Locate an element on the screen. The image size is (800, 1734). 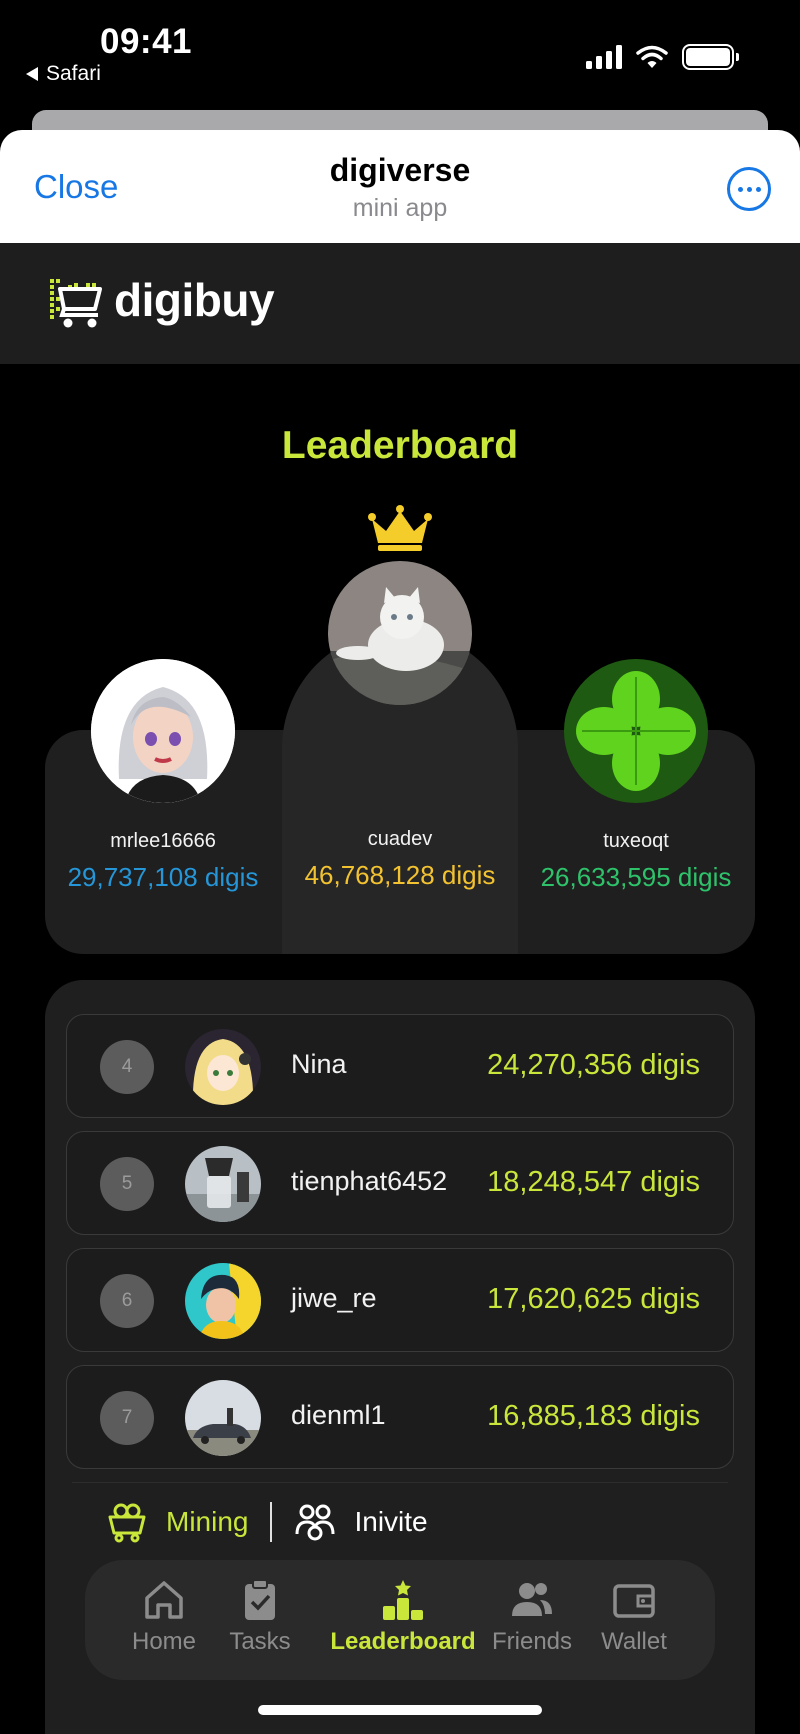
bottom-navigation: Home Tasks Leaderboard Friends Wallet is located at coordinates (400, 1620).